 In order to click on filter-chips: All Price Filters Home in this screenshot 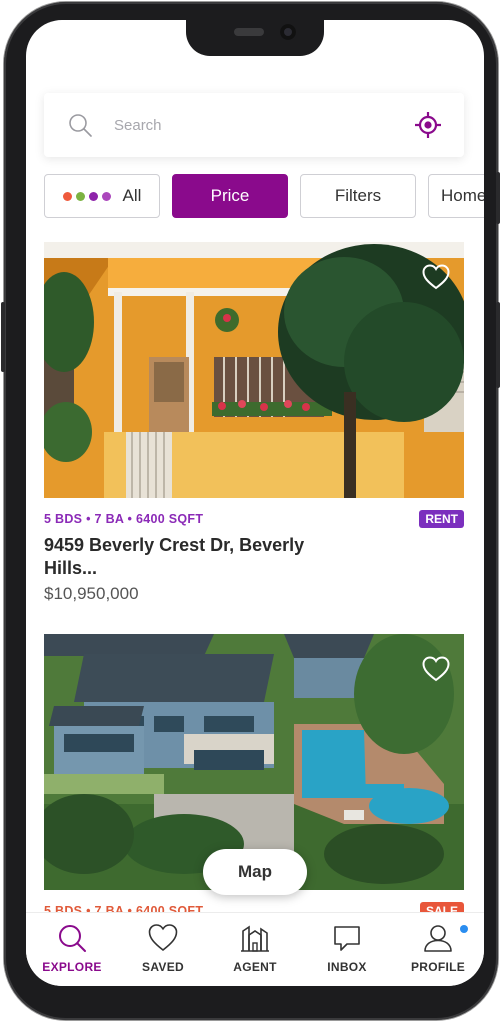, I will do `click(264, 196)`.